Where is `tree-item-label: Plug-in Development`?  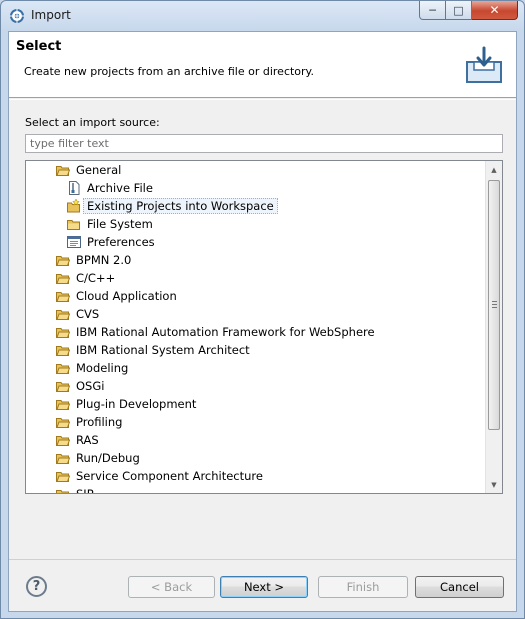 tree-item-label: Plug-in Development is located at coordinates (136, 404).